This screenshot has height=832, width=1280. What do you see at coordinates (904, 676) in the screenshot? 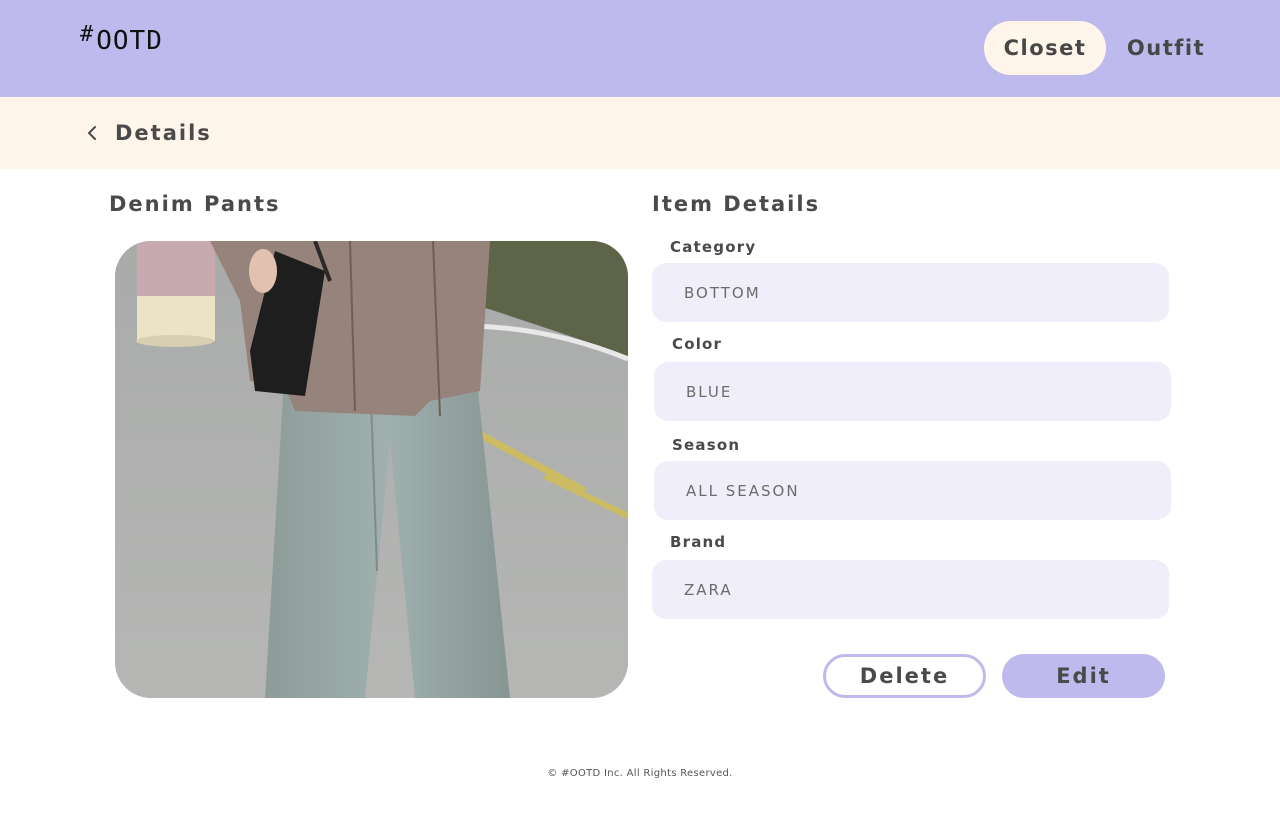
I see `delete-button: Delete` at bounding box center [904, 676].